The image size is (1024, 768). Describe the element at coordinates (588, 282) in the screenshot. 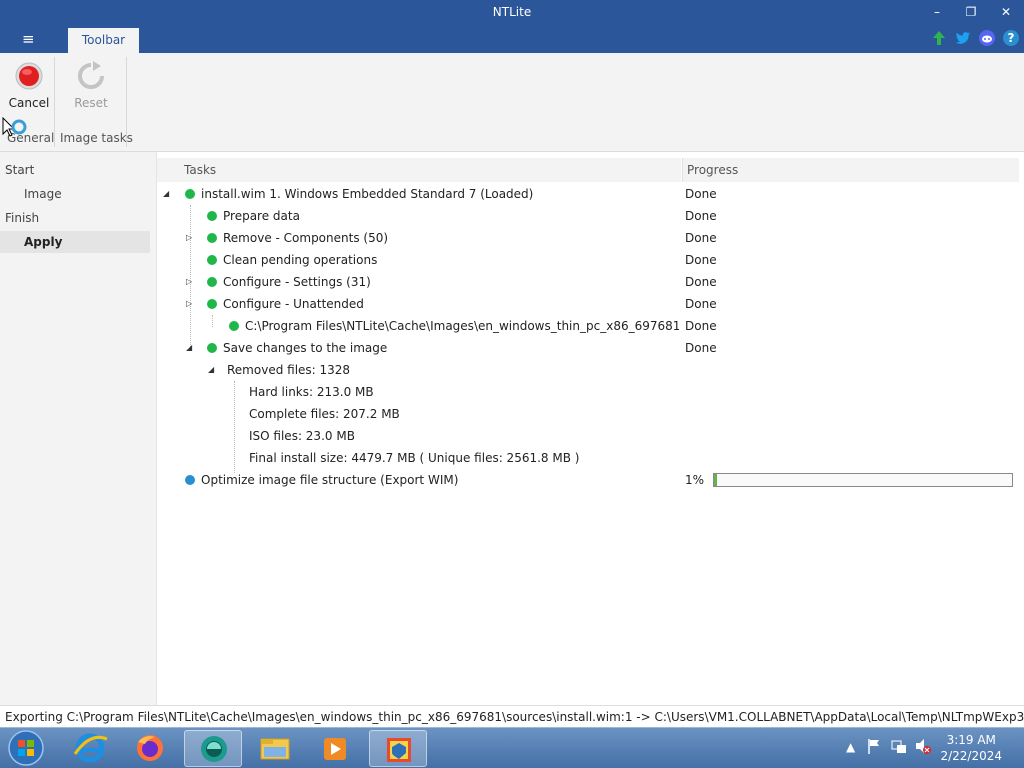

I see `task-row: ▷ Configure - Settings (31) Done` at that location.